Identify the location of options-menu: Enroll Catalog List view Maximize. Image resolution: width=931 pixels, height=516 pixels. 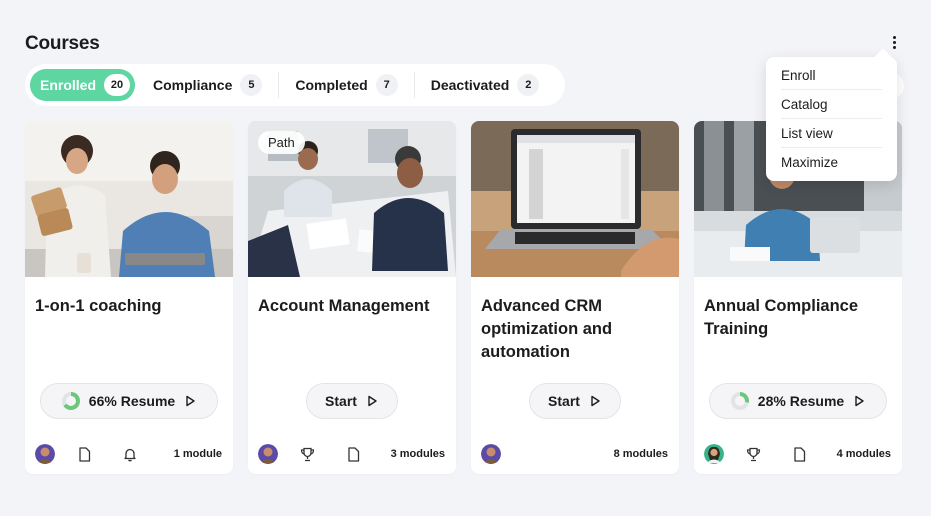
(831, 119).